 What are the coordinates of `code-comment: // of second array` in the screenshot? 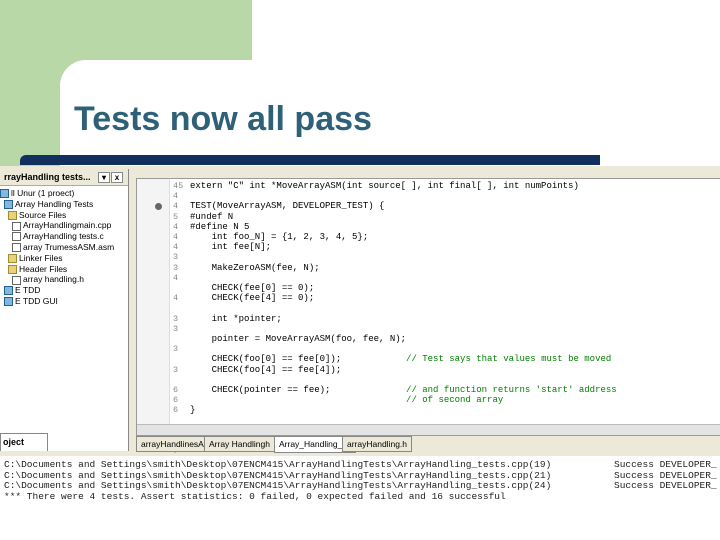 It's located at (455, 400).